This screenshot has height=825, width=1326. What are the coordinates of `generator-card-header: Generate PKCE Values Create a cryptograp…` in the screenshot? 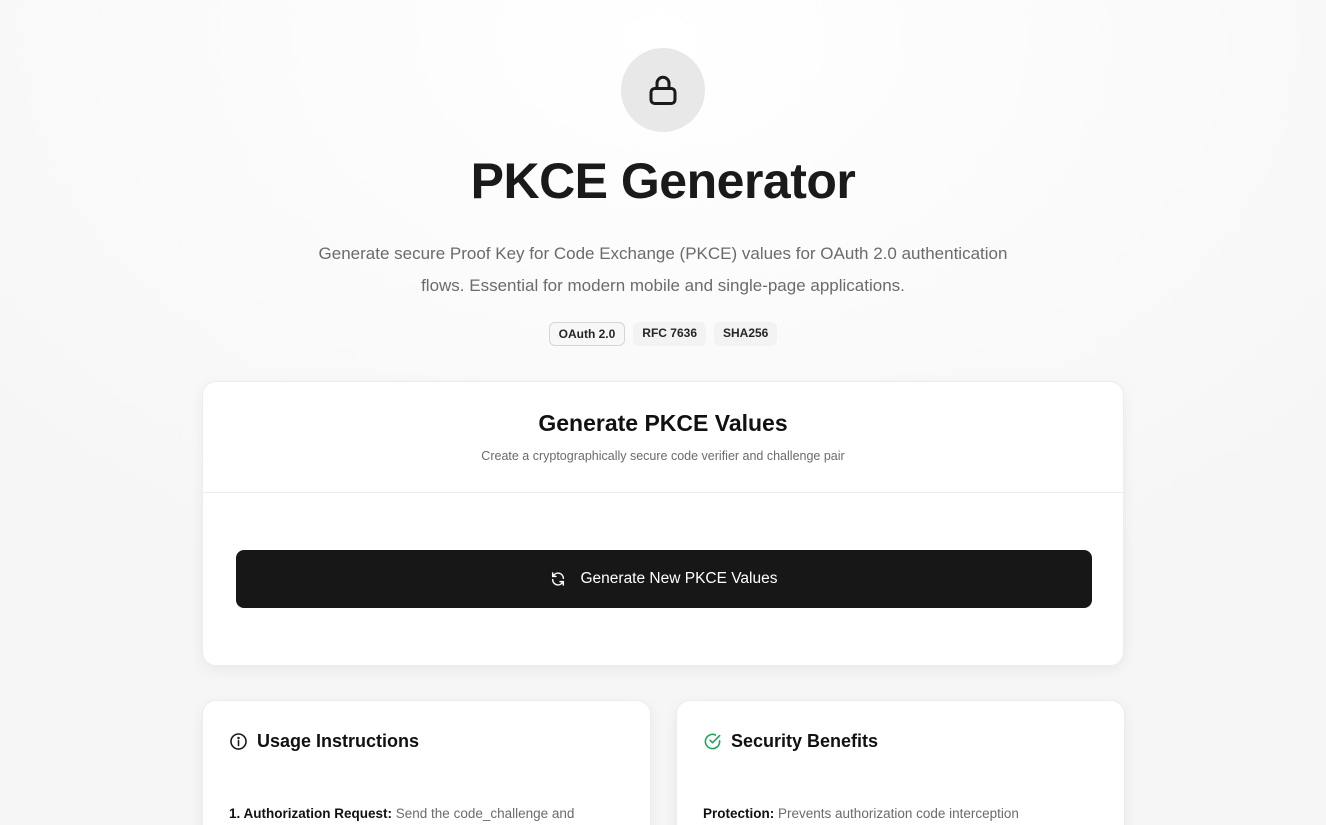 It's located at (663, 437).